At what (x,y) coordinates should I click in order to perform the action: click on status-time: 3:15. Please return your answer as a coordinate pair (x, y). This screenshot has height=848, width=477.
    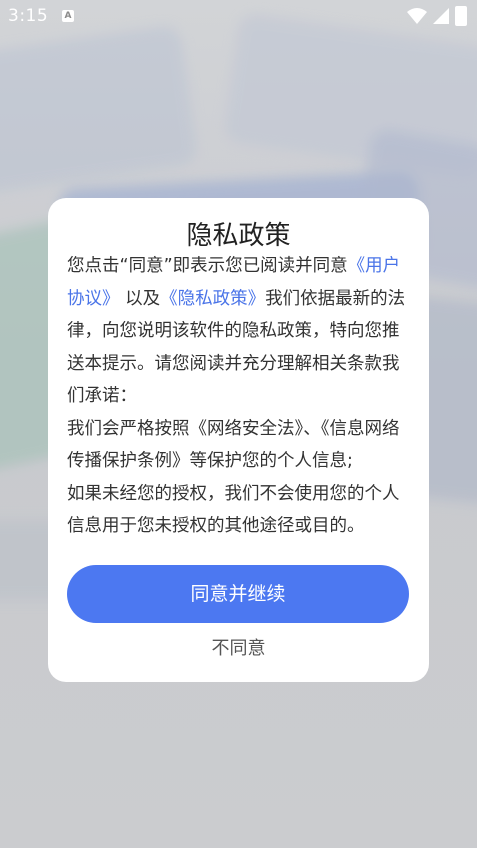
    Looking at the image, I should click on (28, 16).